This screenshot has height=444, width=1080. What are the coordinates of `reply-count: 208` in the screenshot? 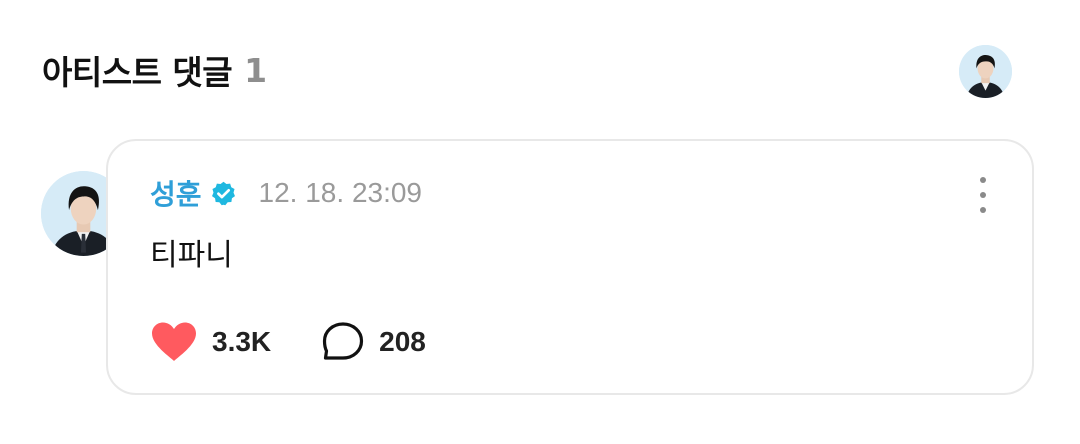 It's located at (402, 341).